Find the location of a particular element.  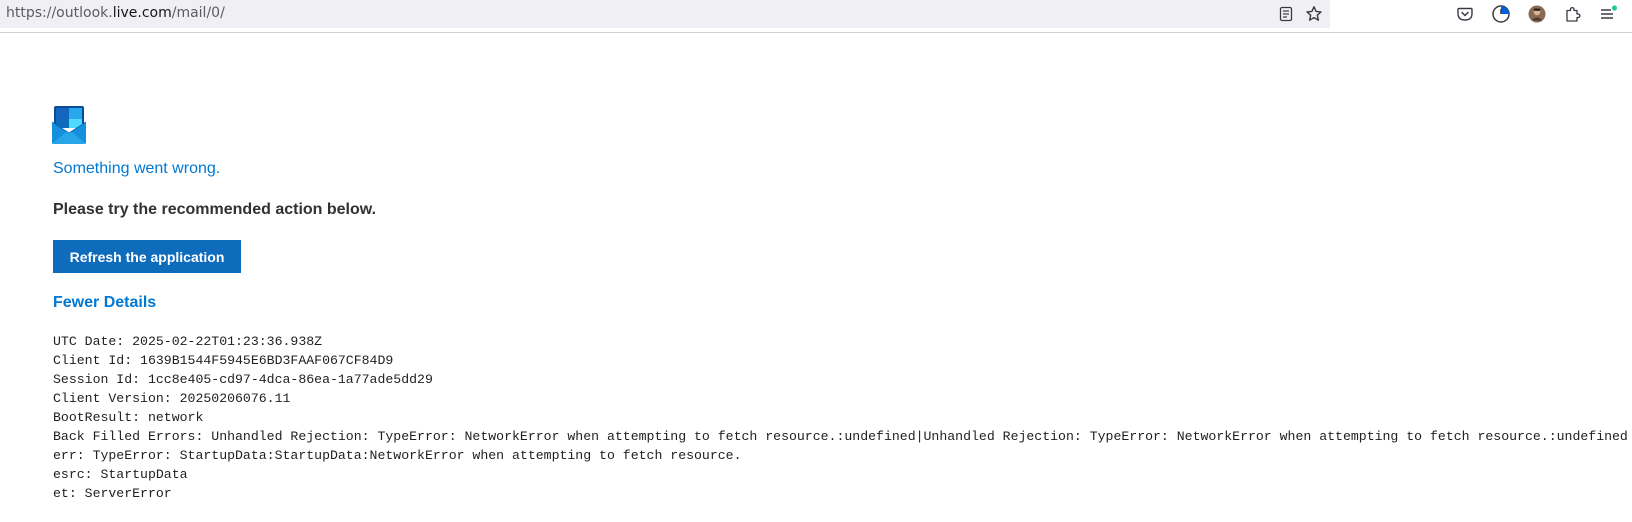

reader-view-icon is located at coordinates (1286, 14).